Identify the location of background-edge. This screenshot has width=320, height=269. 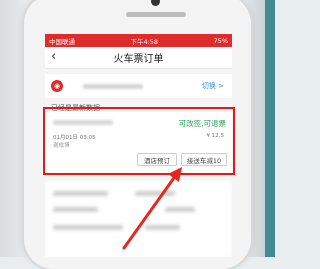
(270, 128).